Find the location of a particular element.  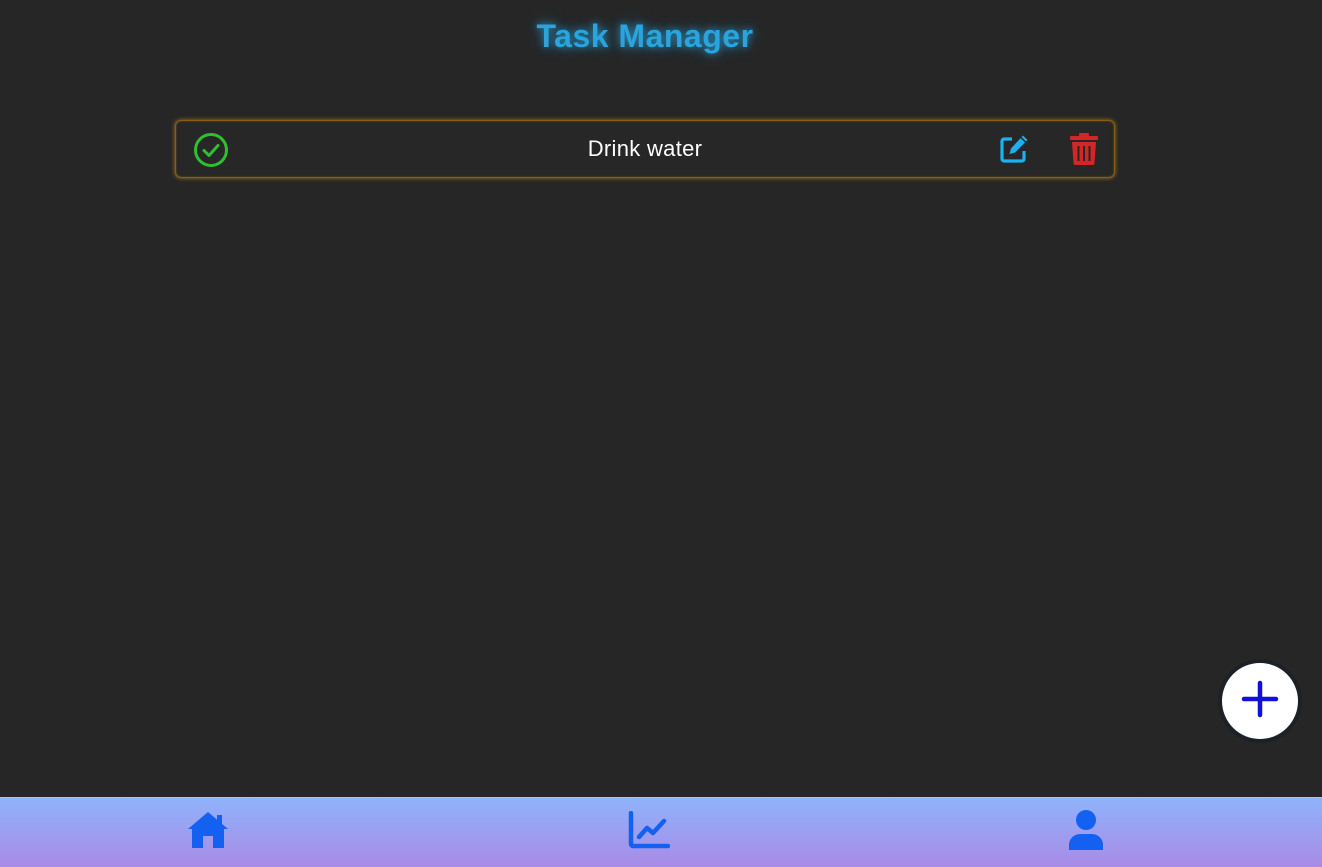

check-circle-icon is located at coordinates (211, 150).